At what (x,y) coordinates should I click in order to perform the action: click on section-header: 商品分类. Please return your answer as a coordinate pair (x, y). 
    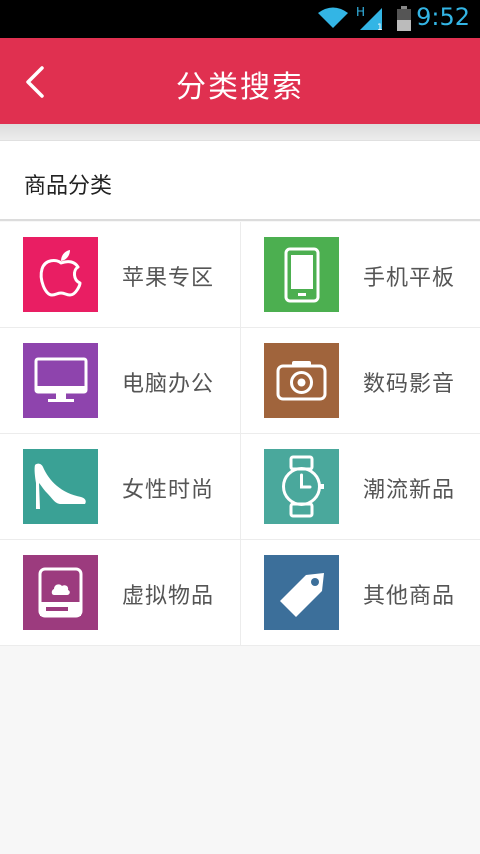
    Looking at the image, I should click on (240, 180).